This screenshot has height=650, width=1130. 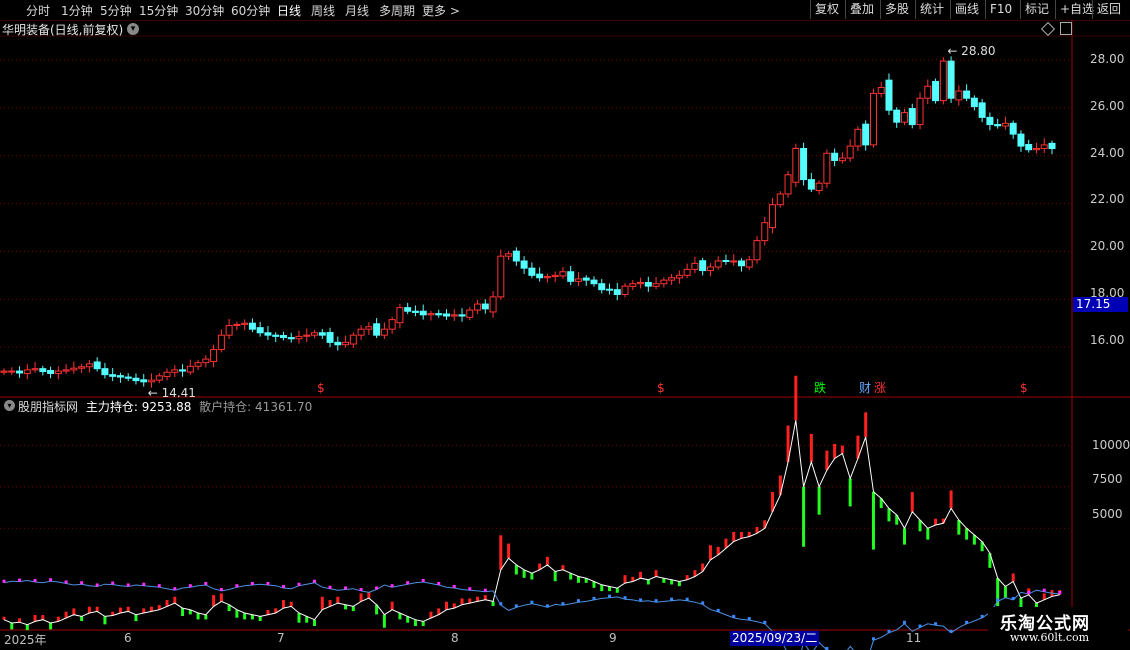 What do you see at coordinates (865, 388) in the screenshot?
I see `event-marker-finance: 财` at bounding box center [865, 388].